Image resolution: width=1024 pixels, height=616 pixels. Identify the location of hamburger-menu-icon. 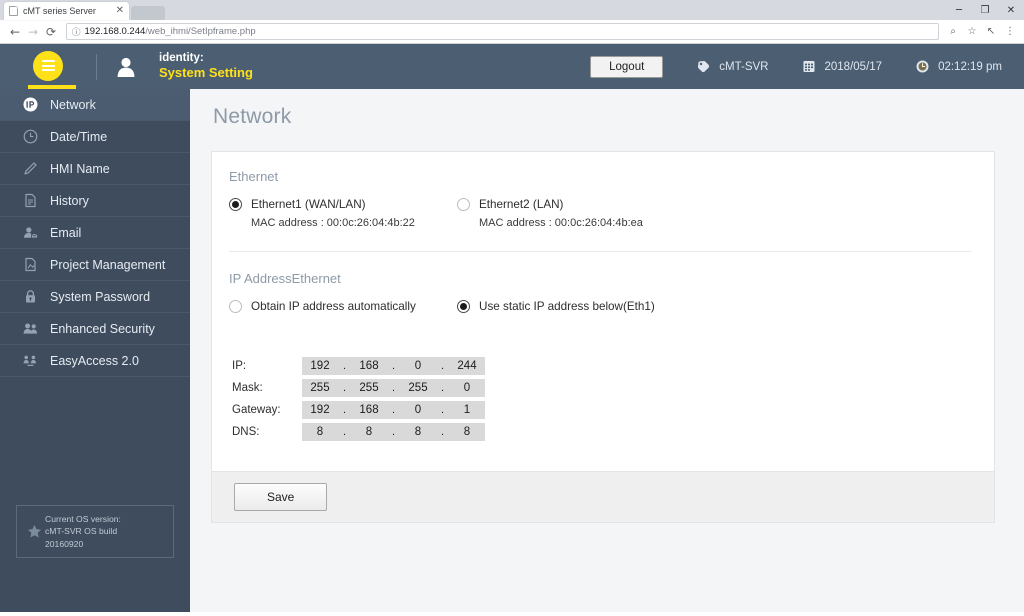
(48, 65).